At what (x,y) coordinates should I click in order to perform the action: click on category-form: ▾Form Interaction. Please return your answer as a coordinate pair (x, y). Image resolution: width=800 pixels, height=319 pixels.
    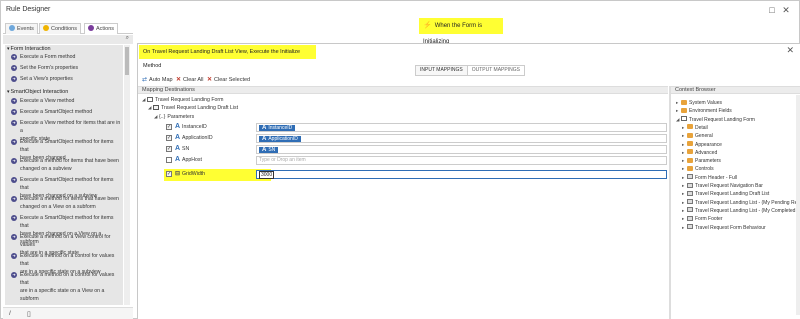
    Looking at the image, I should click on (29, 49).